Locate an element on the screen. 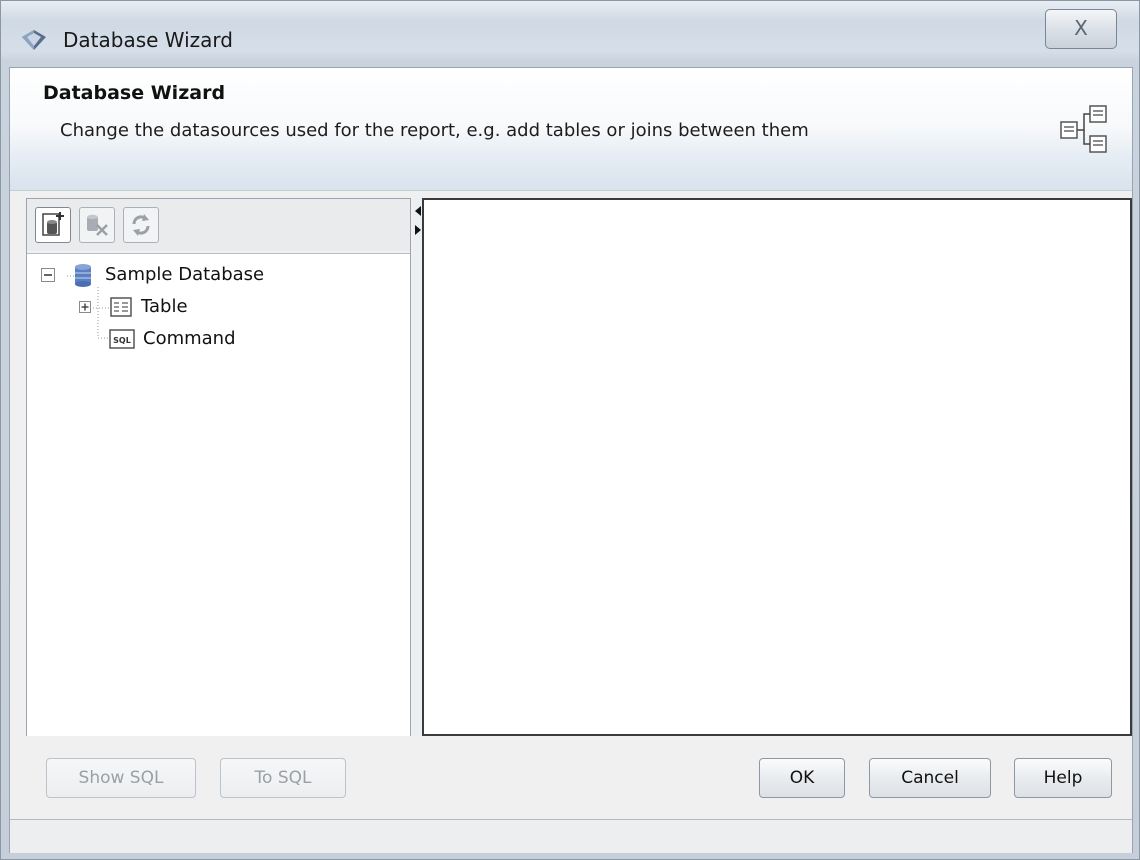  tree-node-sample-database: Sample Database is located at coordinates (218, 276).